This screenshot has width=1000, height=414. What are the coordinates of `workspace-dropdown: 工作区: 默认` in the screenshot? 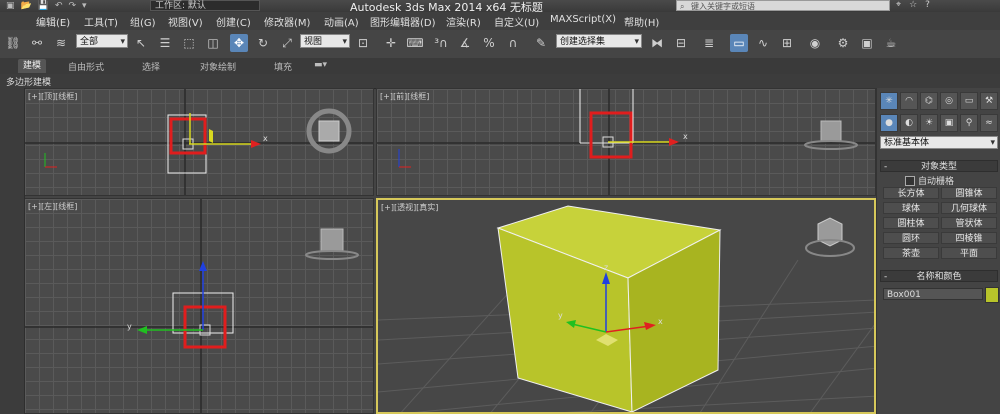 It's located at (205, 5).